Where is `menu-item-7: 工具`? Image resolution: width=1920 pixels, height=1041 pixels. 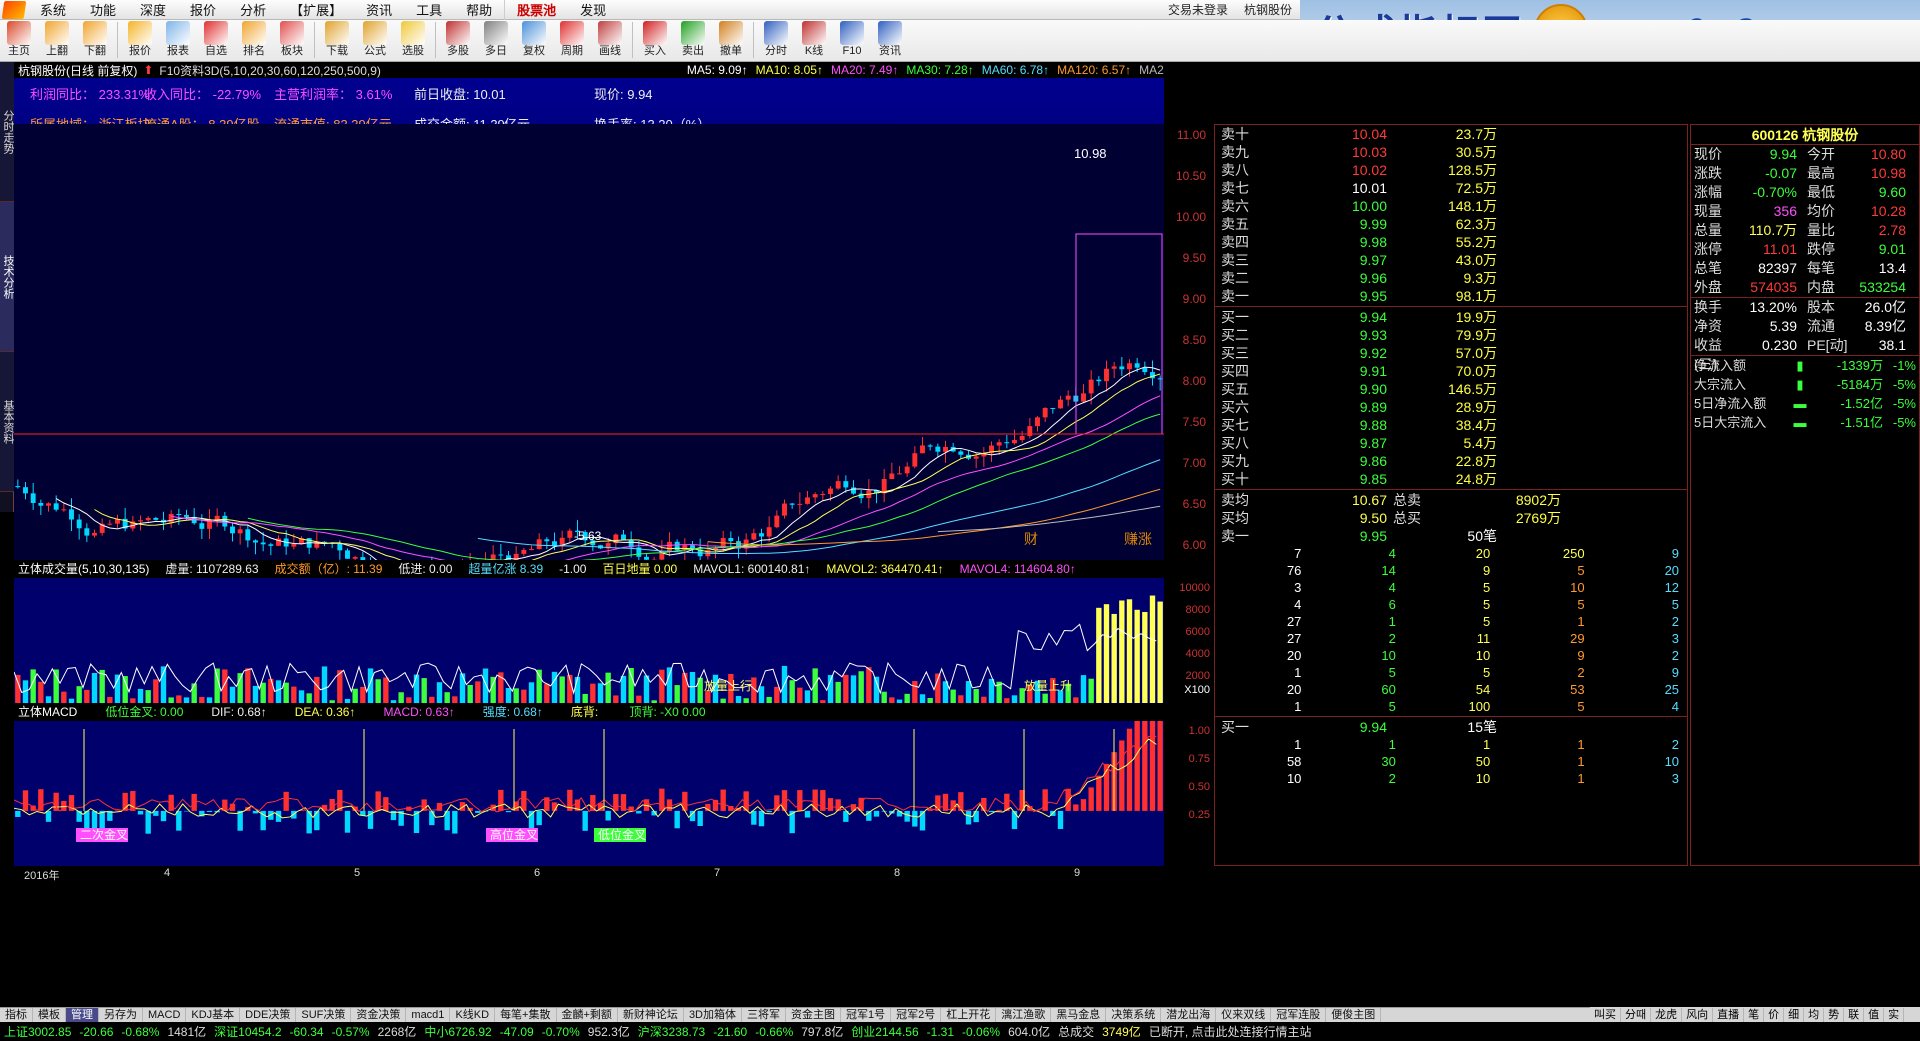 menu-item-7: 工具 is located at coordinates (429, 10).